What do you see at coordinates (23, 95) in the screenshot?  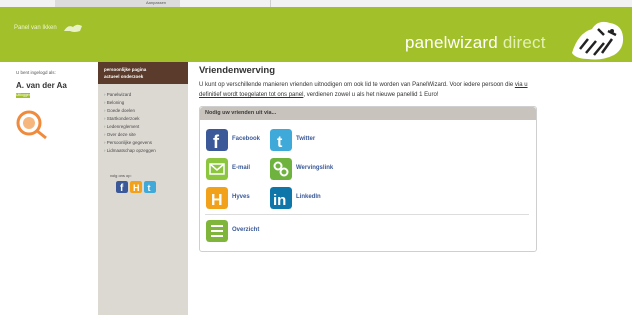 I see `logout-badge: Uitloggen` at bounding box center [23, 95].